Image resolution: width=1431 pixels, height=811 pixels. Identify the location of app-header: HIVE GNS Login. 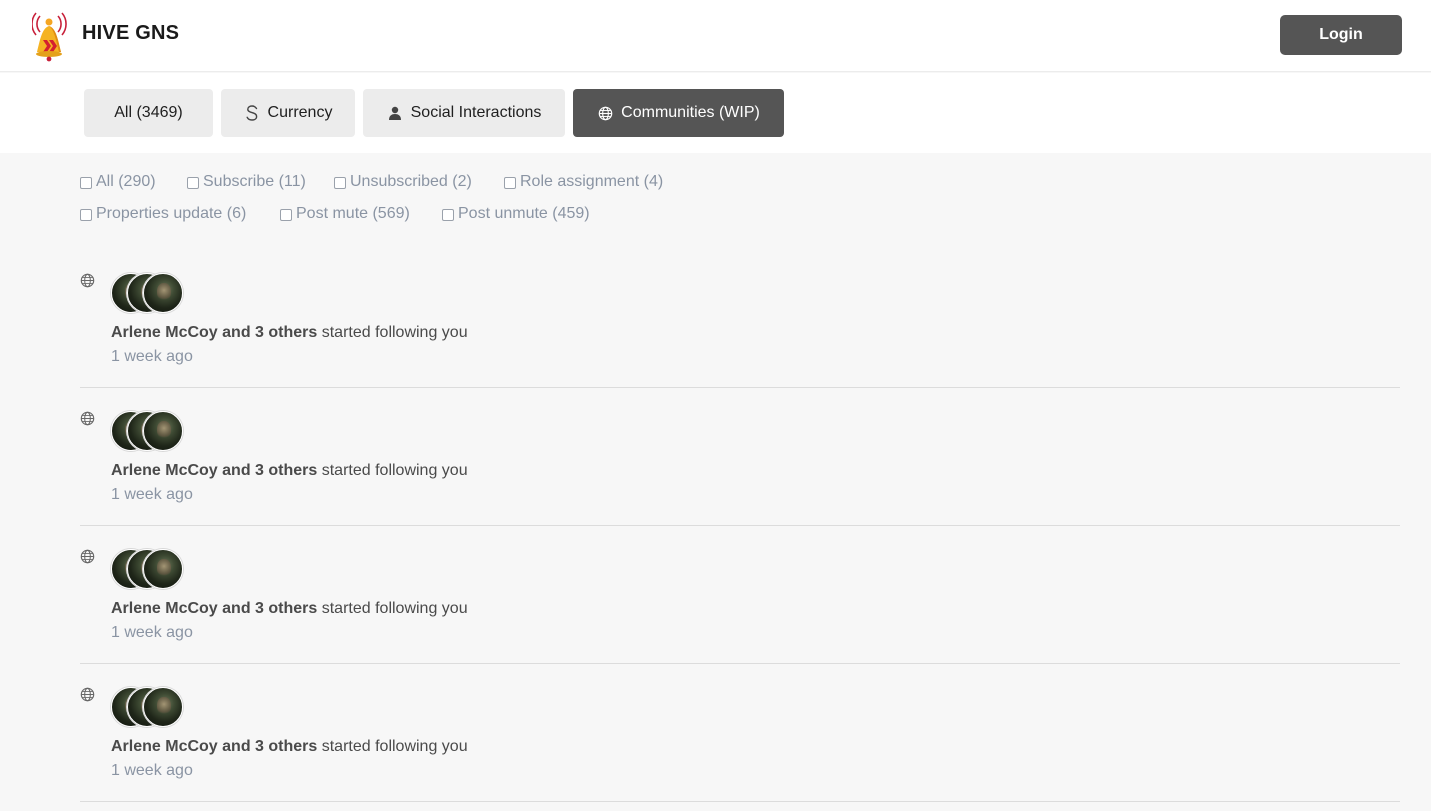
(715, 36).